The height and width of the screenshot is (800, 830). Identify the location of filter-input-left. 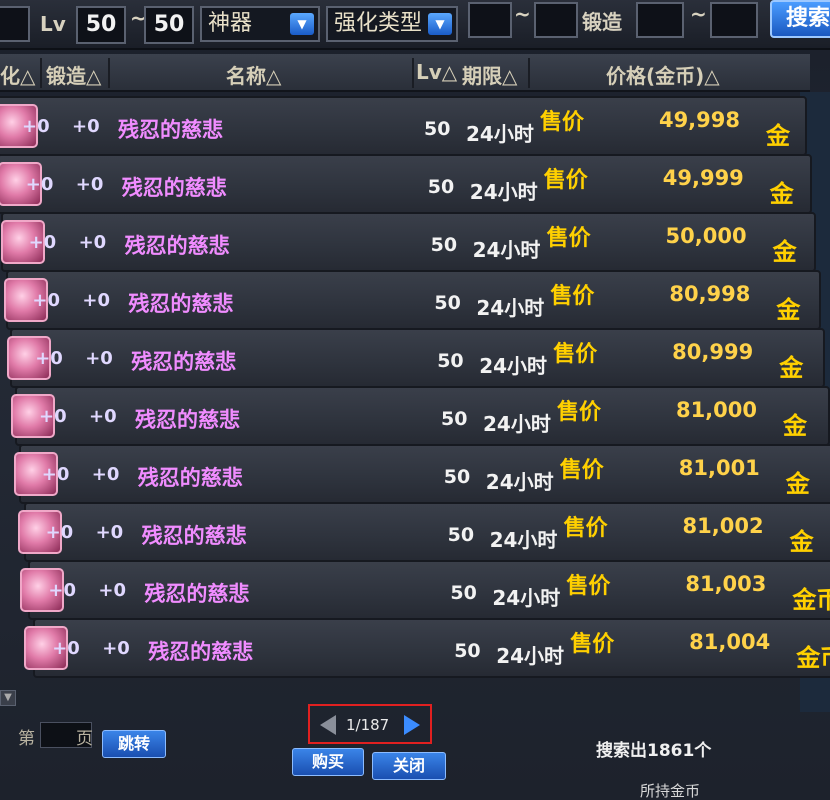
(15, 24).